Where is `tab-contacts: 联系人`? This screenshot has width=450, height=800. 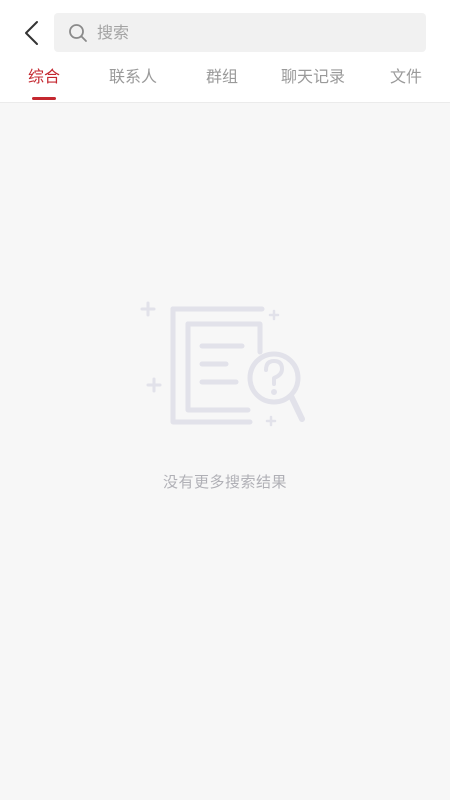
tab-contacts: 联系人 is located at coordinates (133, 79).